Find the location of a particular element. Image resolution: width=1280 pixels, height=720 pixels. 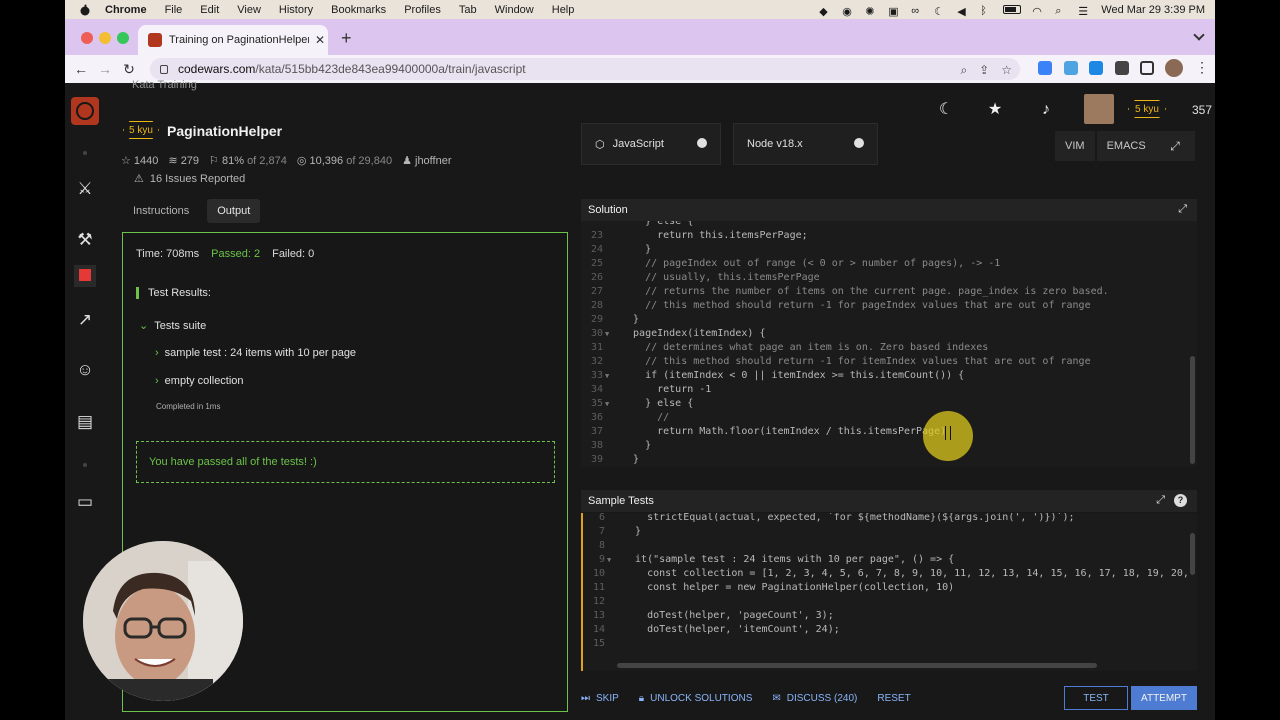

test-suite-toggle: ⌄ Tests suite is located at coordinates (172, 325).